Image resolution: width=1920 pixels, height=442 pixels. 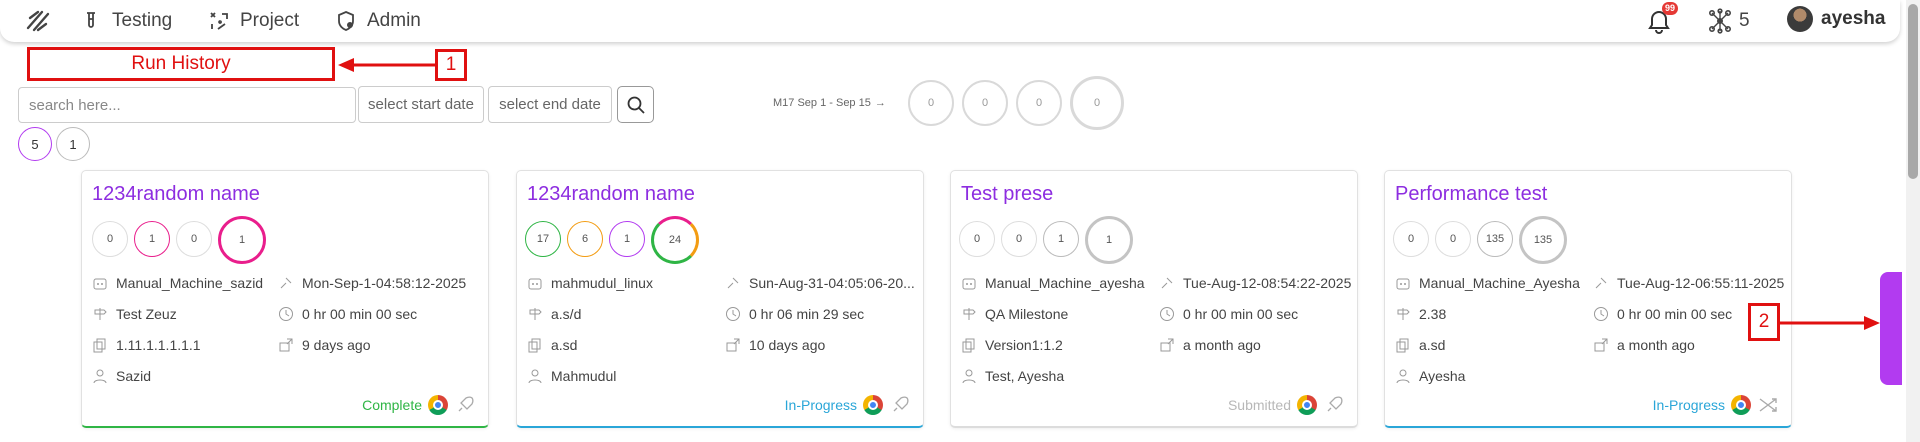 What do you see at coordinates (1471, 194) in the screenshot?
I see `run-title: Performance test` at bounding box center [1471, 194].